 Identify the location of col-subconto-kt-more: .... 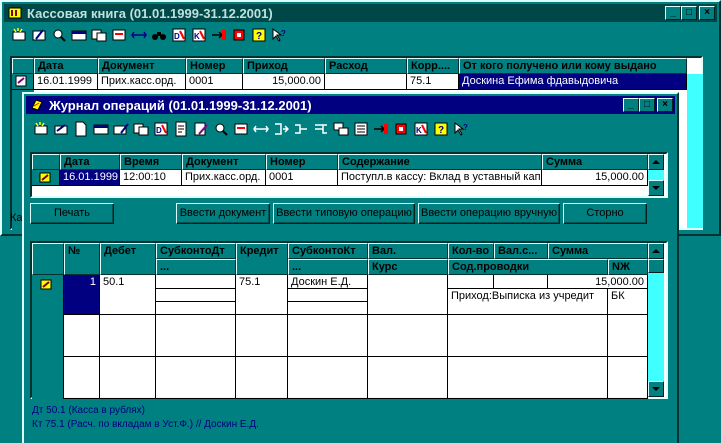
(328, 267).